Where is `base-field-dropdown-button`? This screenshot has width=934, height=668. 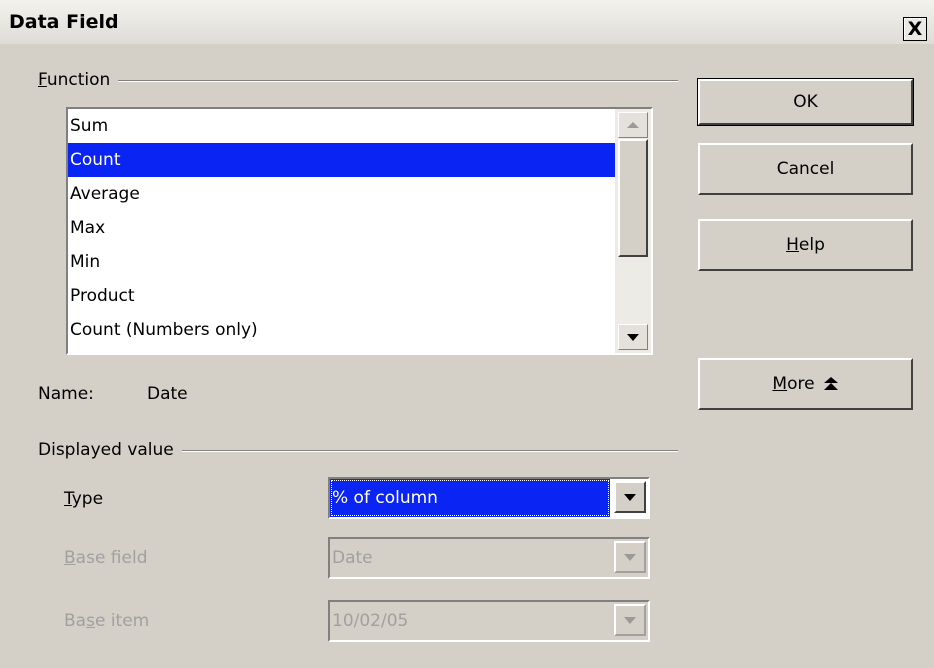
base-field-dropdown-button is located at coordinates (630, 557).